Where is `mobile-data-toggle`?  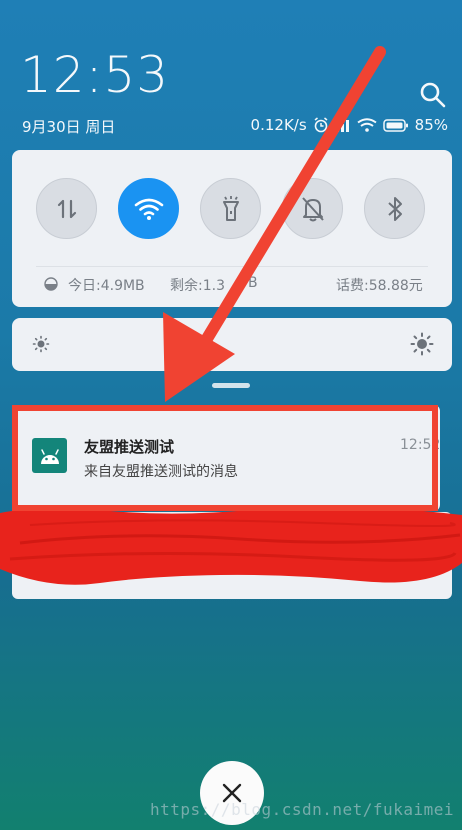 mobile-data-toggle is located at coordinates (66, 208).